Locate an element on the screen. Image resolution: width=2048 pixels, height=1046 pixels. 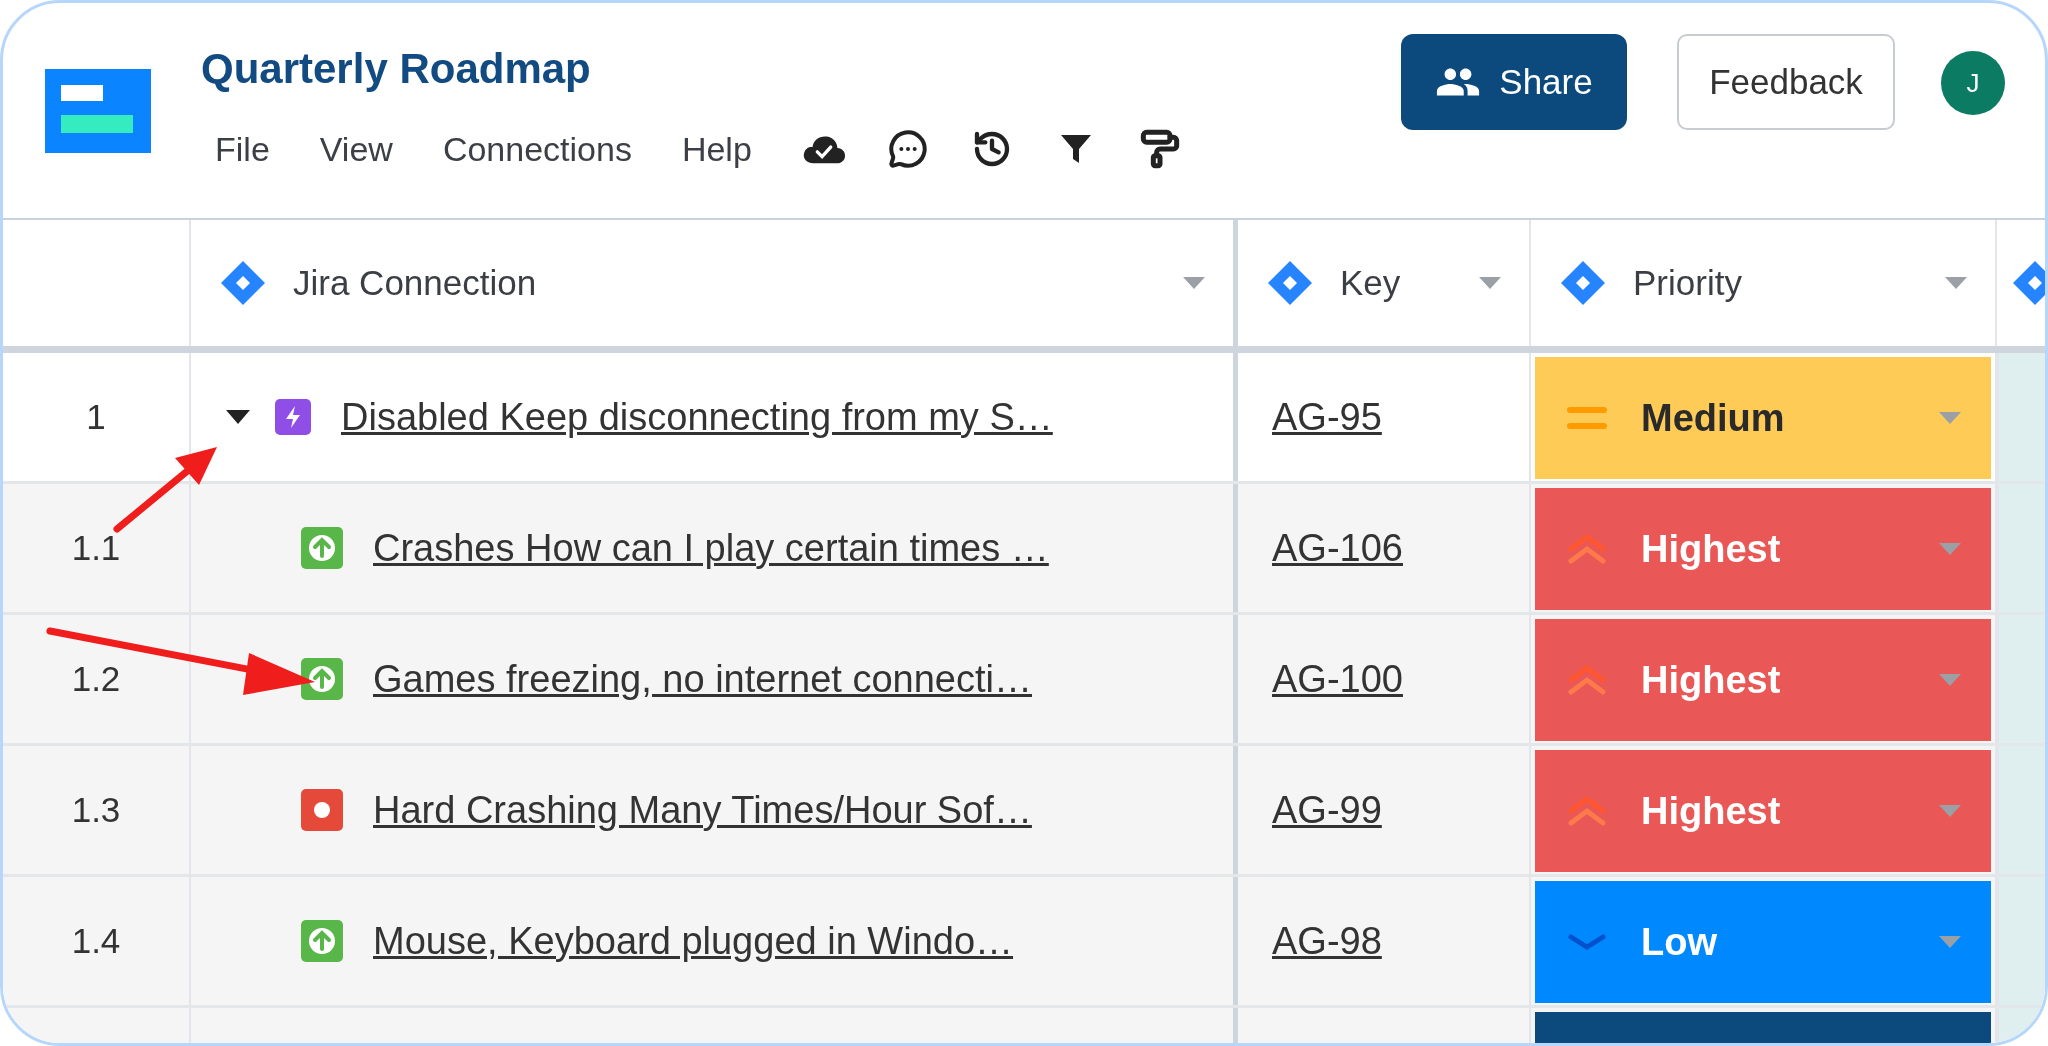
row-number: 1 is located at coordinates (96, 417).